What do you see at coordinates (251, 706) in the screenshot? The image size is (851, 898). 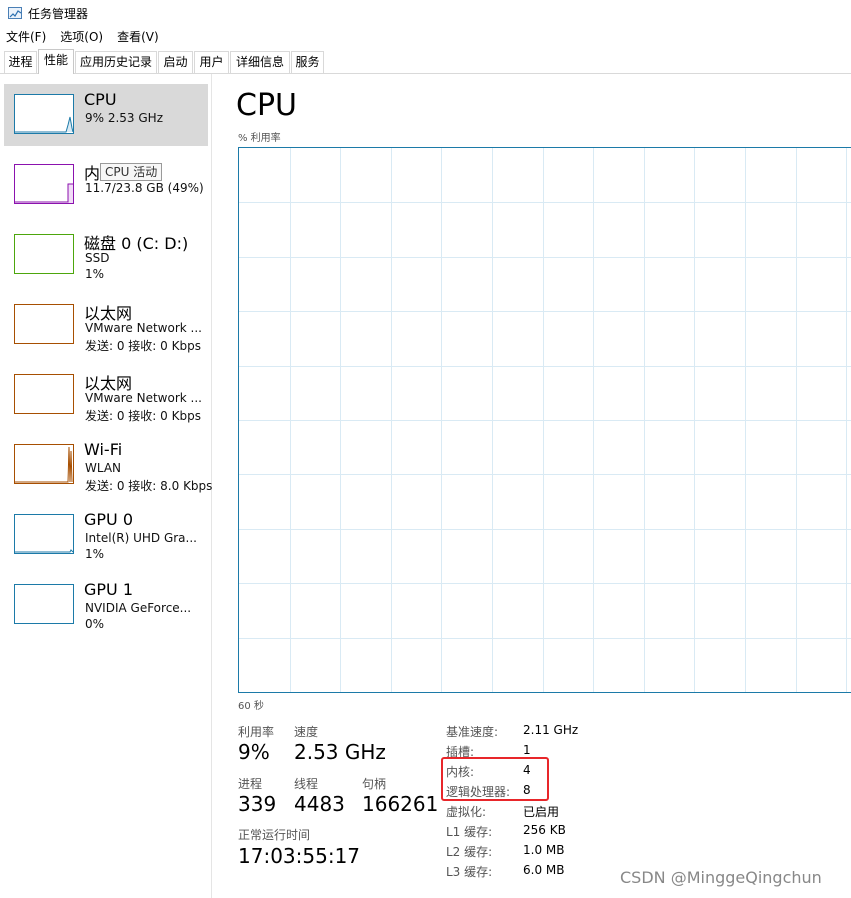 I see `graph-x-label: 60 秒` at bounding box center [251, 706].